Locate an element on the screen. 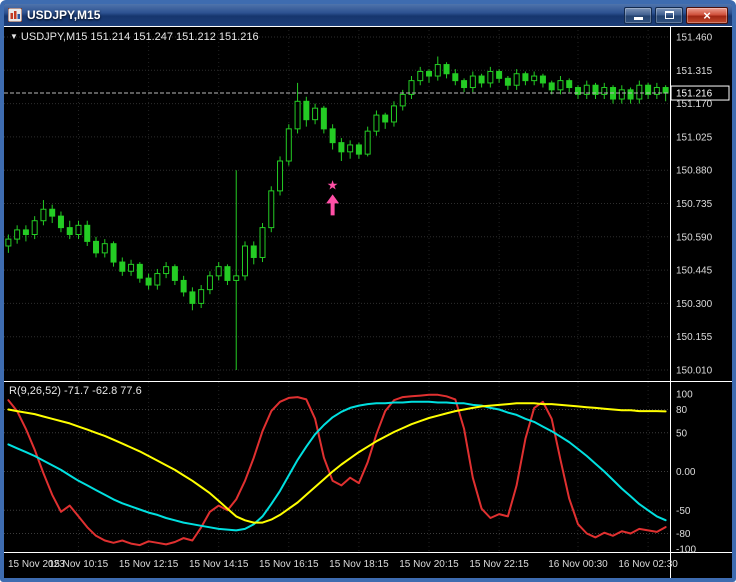 The height and width of the screenshot is (582, 736). window-controls: × is located at coordinates (676, 15).